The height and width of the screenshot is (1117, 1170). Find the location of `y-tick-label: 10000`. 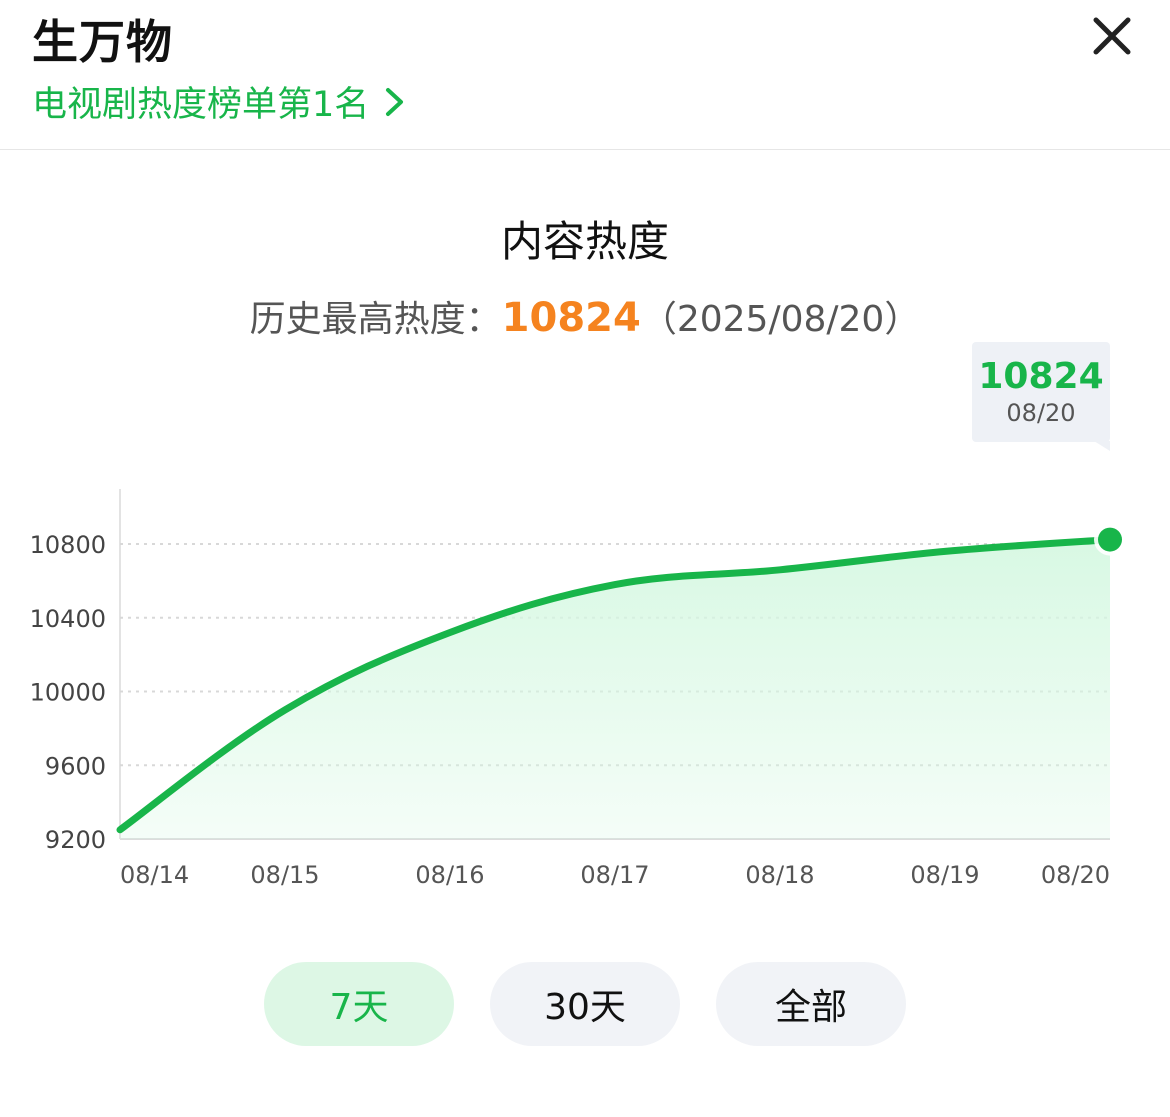

y-tick-label: 10000 is located at coordinates (68, 693).